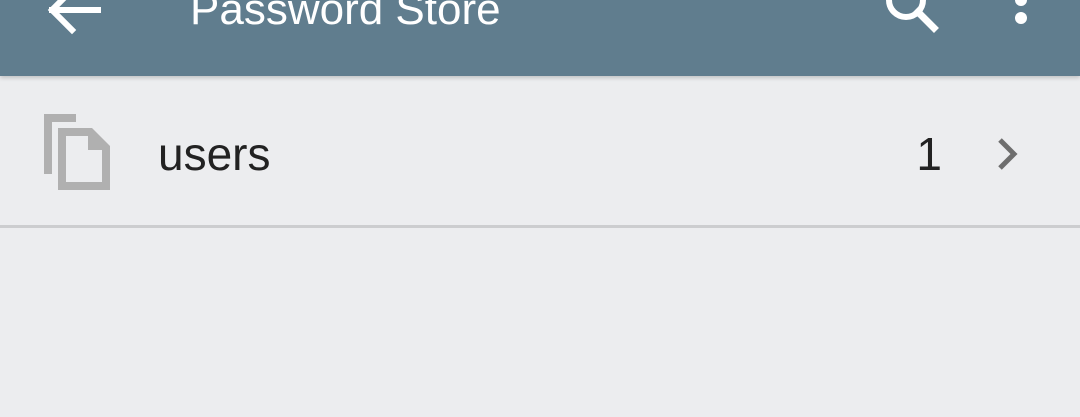 The width and height of the screenshot is (1080, 417). Describe the element at coordinates (345, 17) in the screenshot. I see `toolbar-title: Password Store` at that location.